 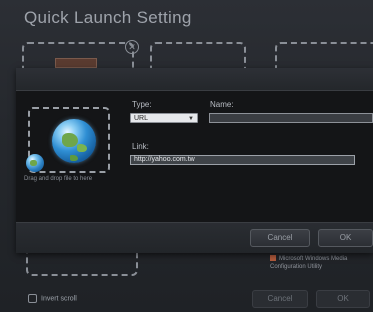 What do you see at coordinates (345, 238) in the screenshot?
I see `ok-button: OK` at bounding box center [345, 238].